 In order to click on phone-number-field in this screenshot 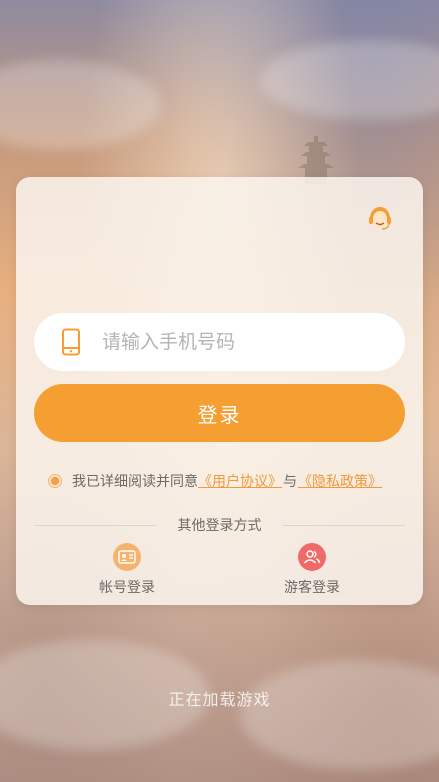, I will do `click(219, 342)`.